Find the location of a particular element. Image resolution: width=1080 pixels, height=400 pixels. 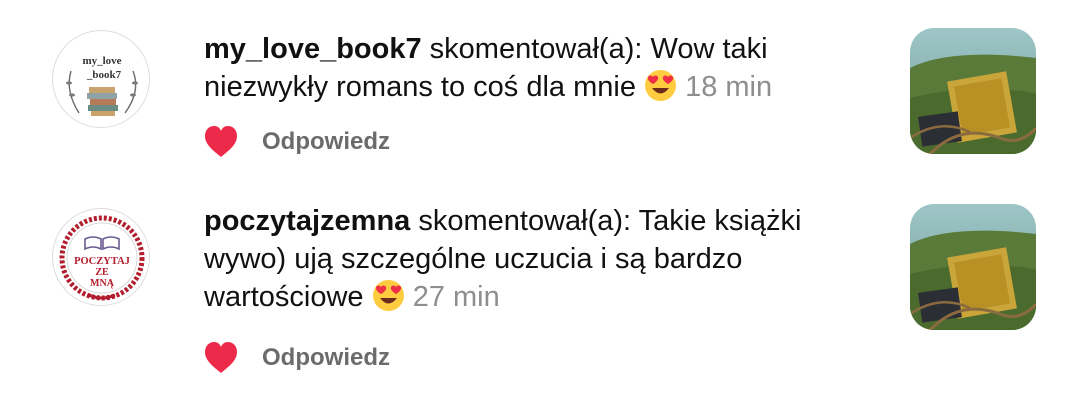

avatar: POCZYTAJ ZE MNĄ is located at coordinates (101, 257).